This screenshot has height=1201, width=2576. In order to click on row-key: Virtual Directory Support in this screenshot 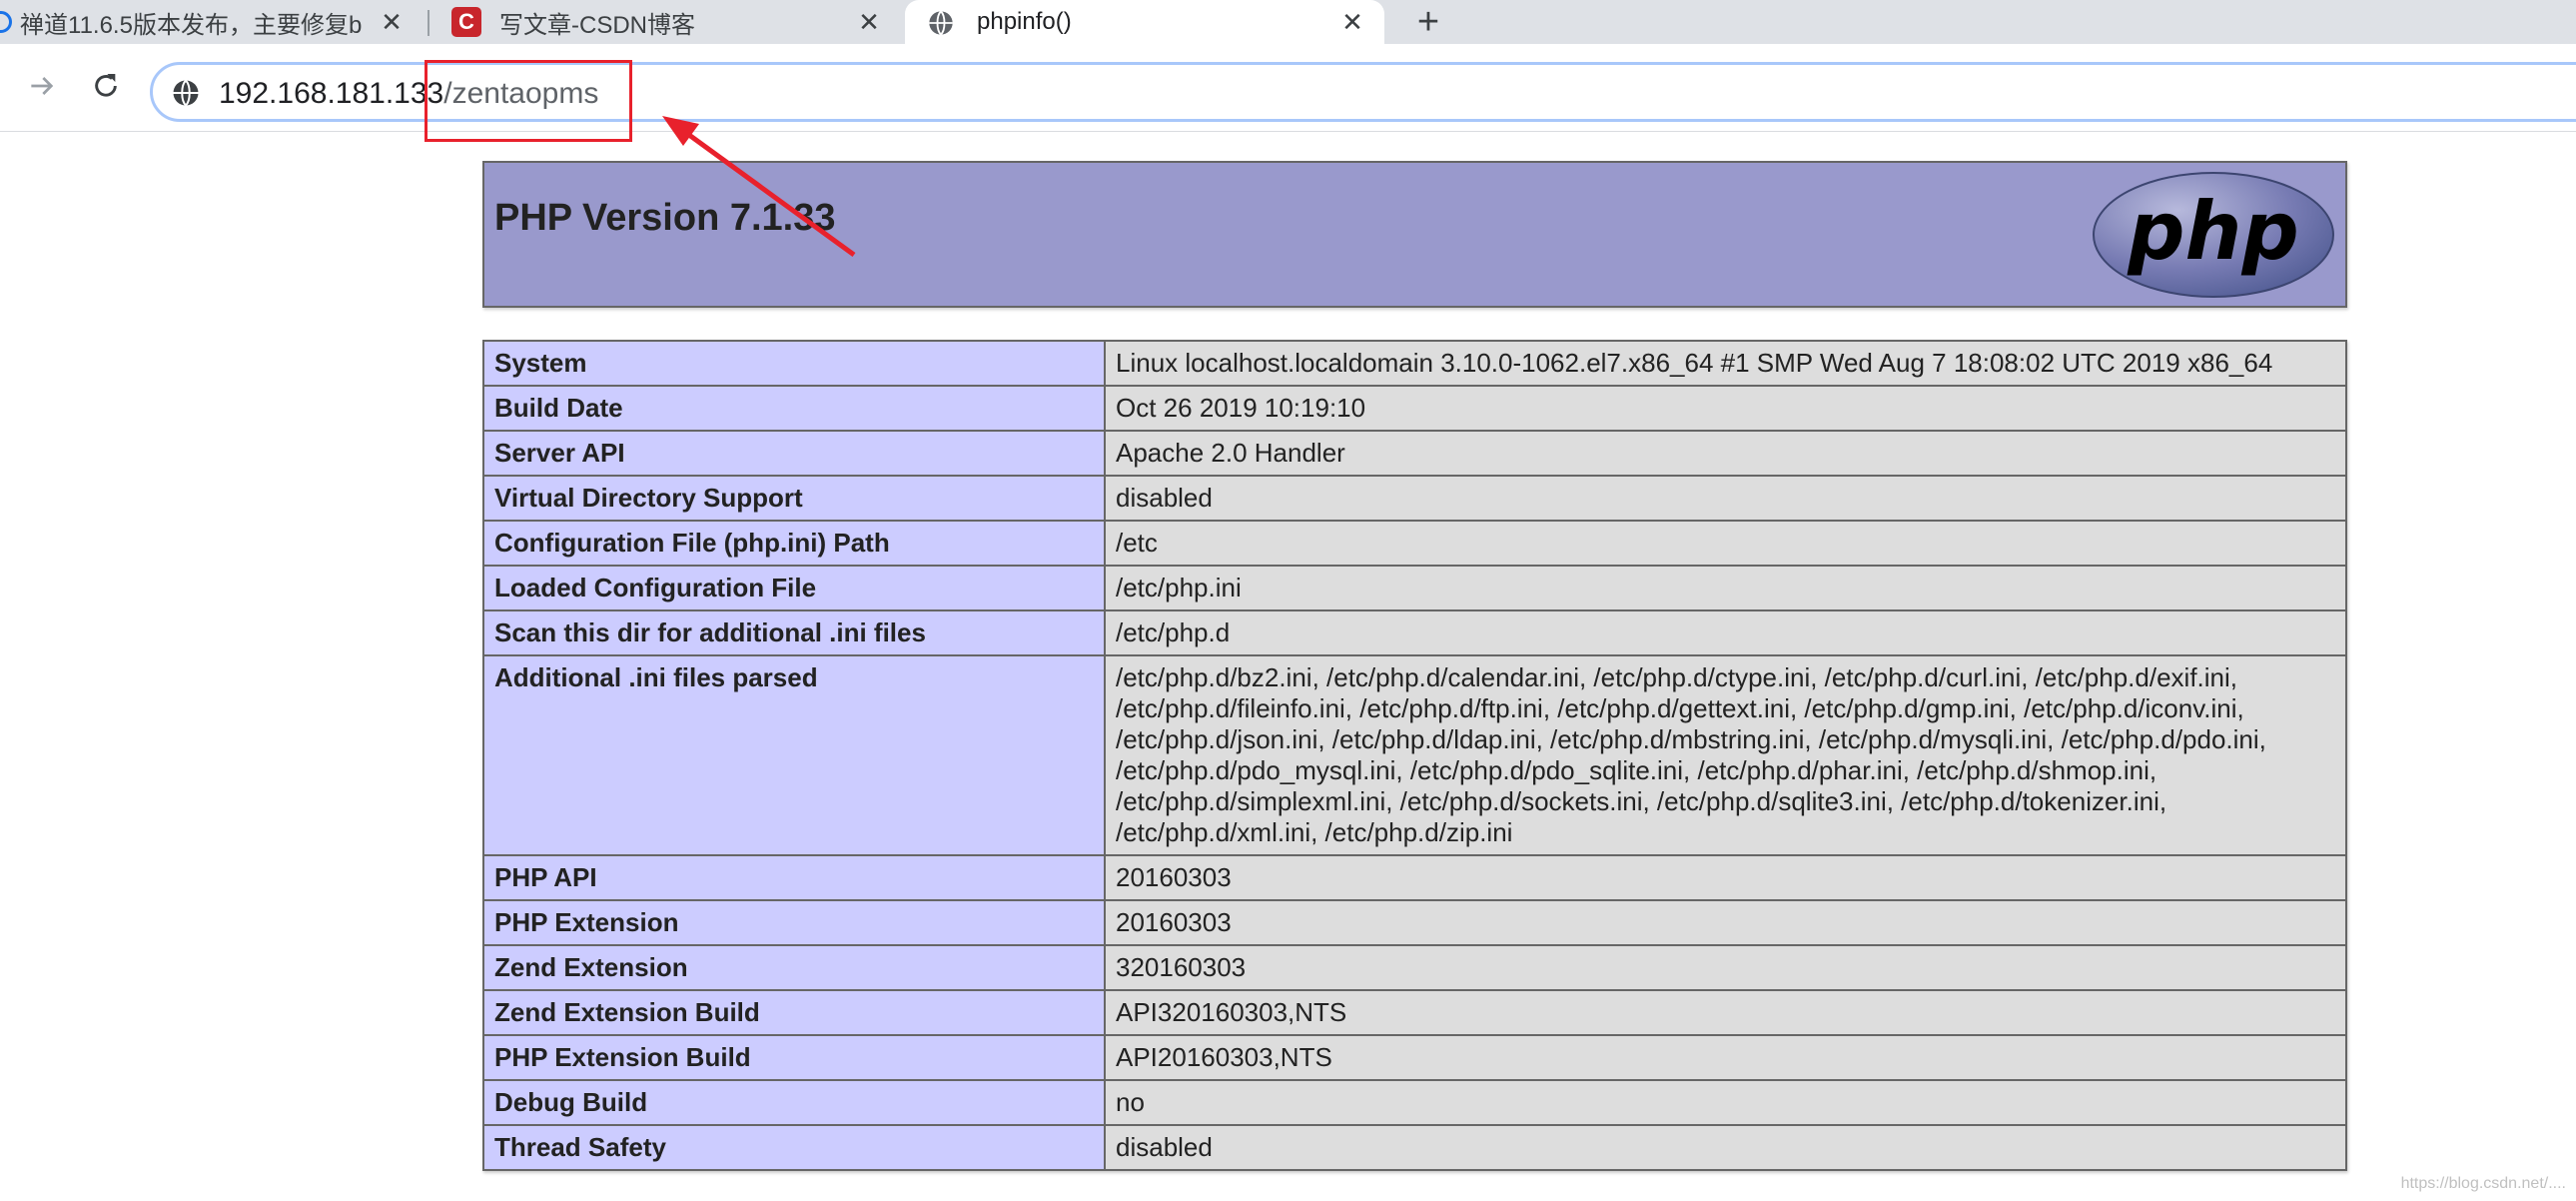, I will do `click(794, 498)`.